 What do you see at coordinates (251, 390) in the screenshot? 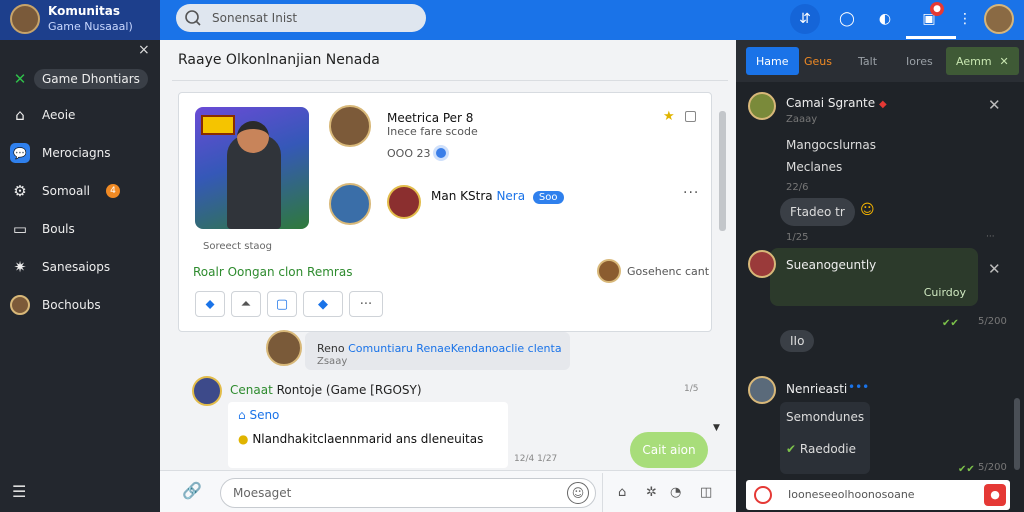
I see `message-sender: Cenaat` at bounding box center [251, 390].